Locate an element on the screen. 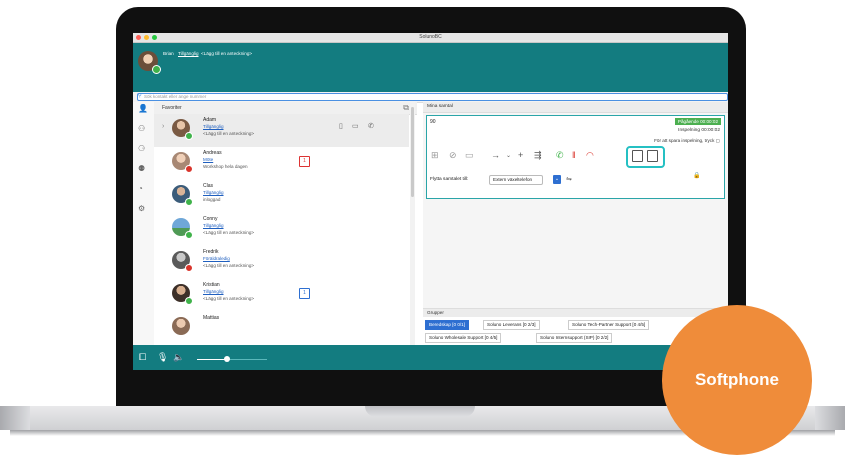 The image size is (845, 455). hangup-icon: ◠ is located at coordinates (590, 155).